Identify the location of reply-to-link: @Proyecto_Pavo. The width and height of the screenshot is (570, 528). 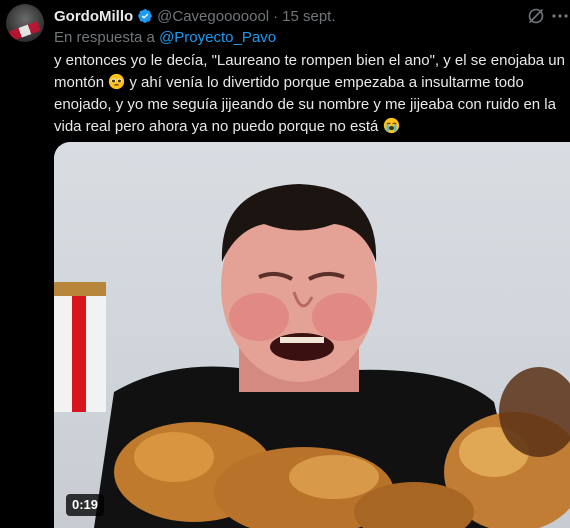
(217, 37).